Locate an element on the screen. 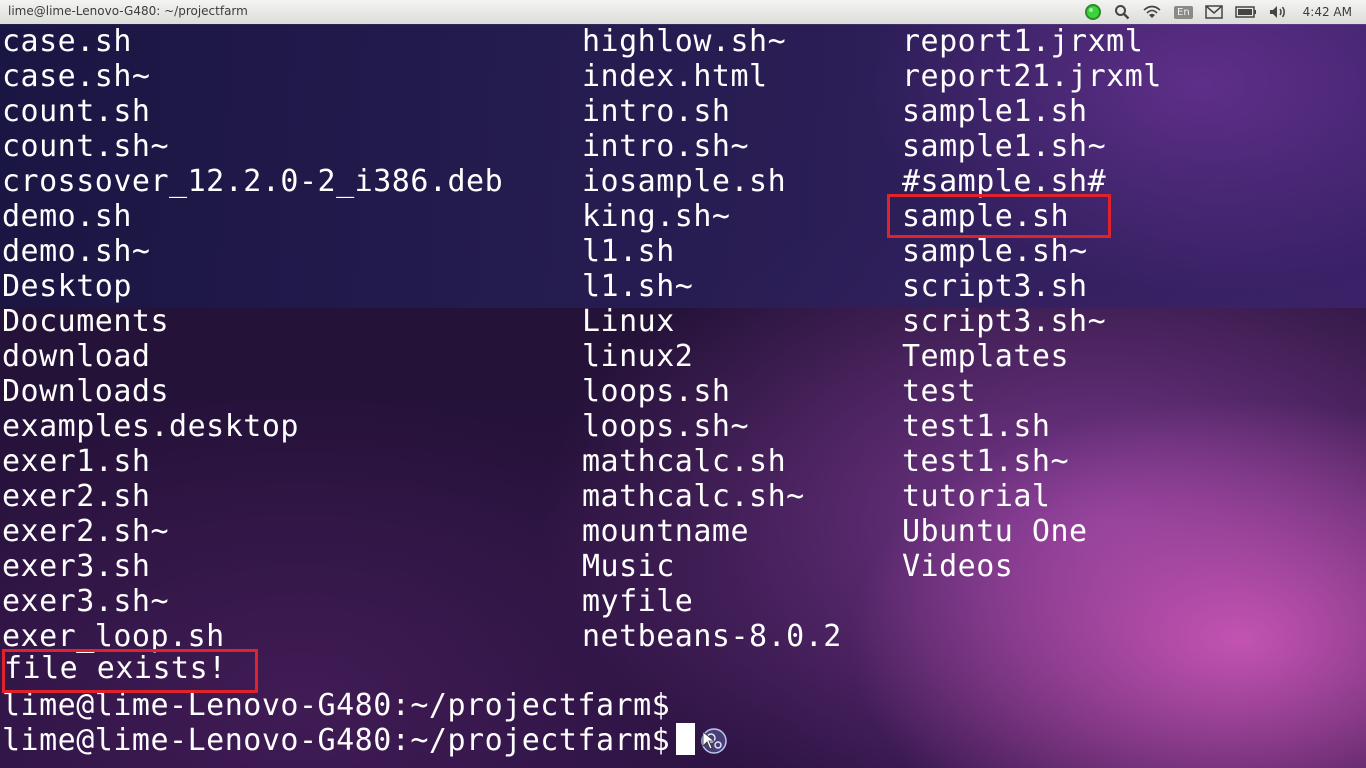 The image size is (1366, 768). ls-entry: loops.sh is located at coordinates (656, 391).